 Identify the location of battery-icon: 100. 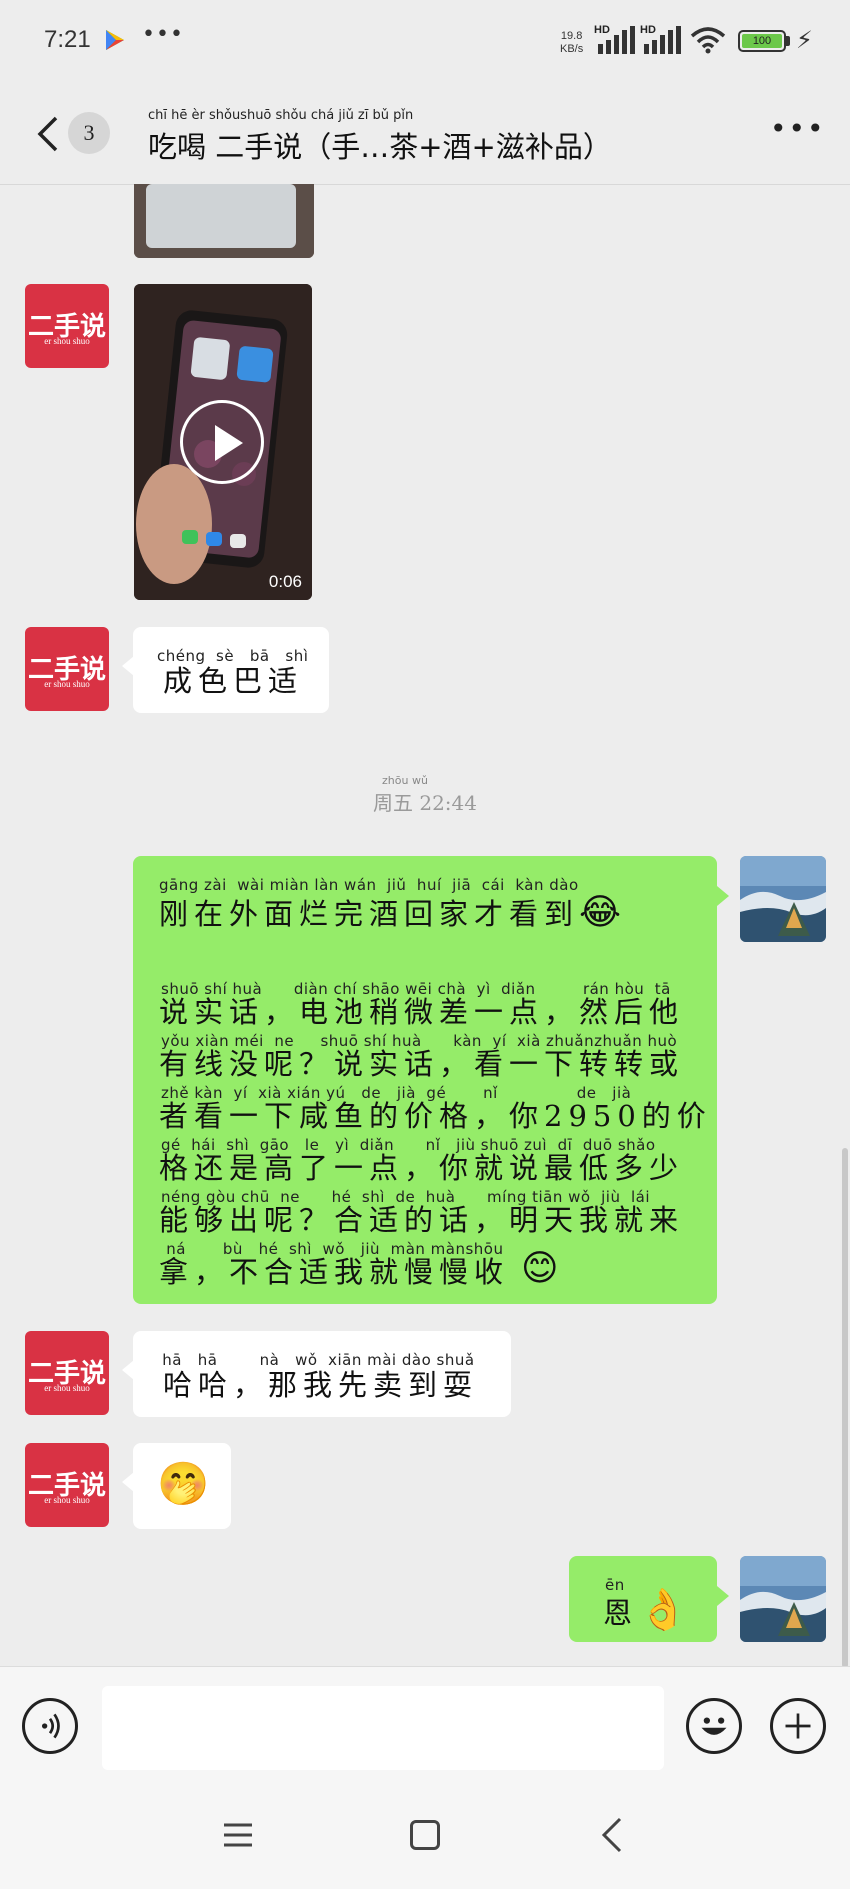
(762, 41).